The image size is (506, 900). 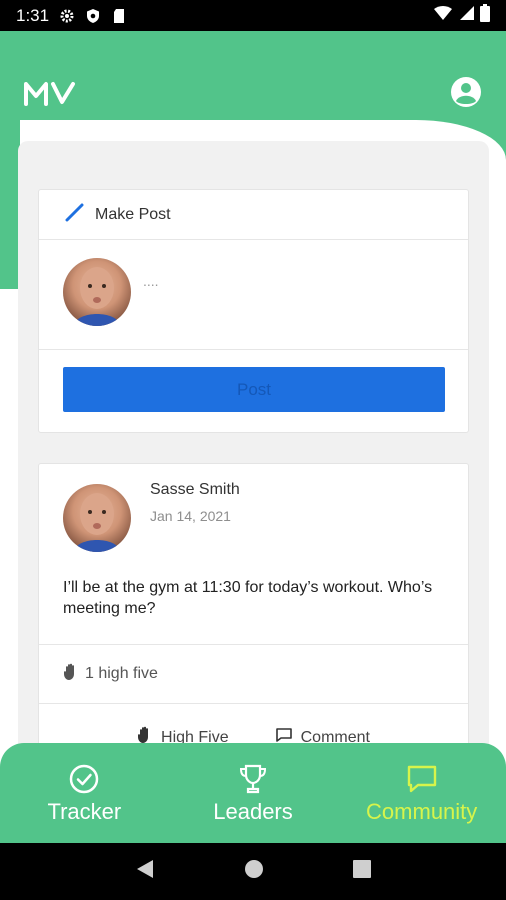 What do you see at coordinates (253, 15) in the screenshot?
I see `status-bar: 1:31` at bounding box center [253, 15].